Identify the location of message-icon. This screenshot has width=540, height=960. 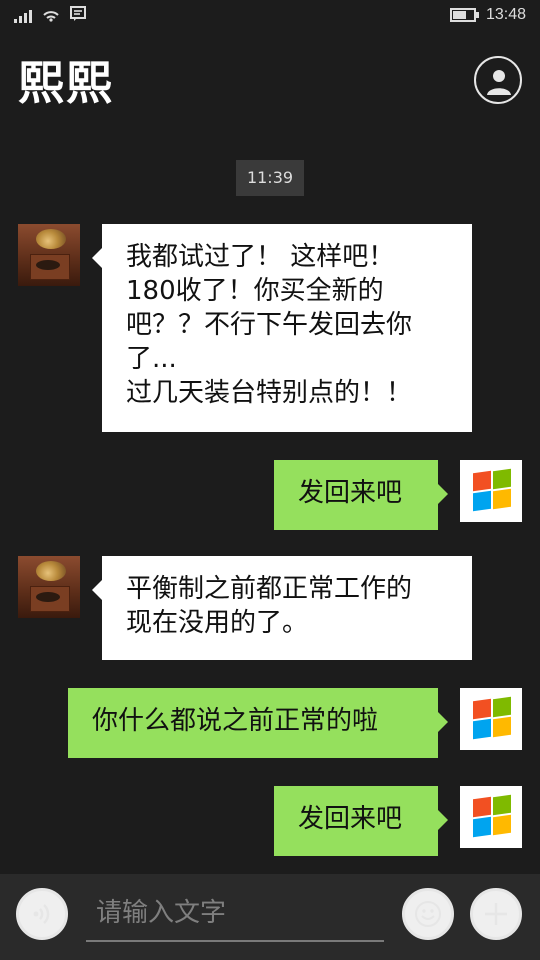
(78, 16).